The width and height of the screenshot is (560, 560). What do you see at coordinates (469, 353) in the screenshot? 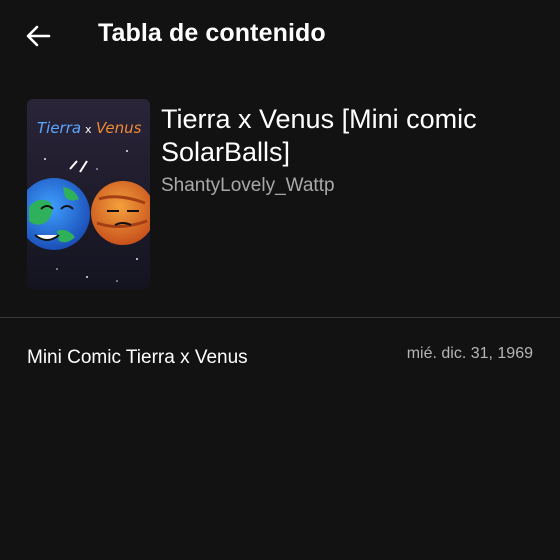
I see `chapter-date: mié. dic. 31, 1969` at bounding box center [469, 353].